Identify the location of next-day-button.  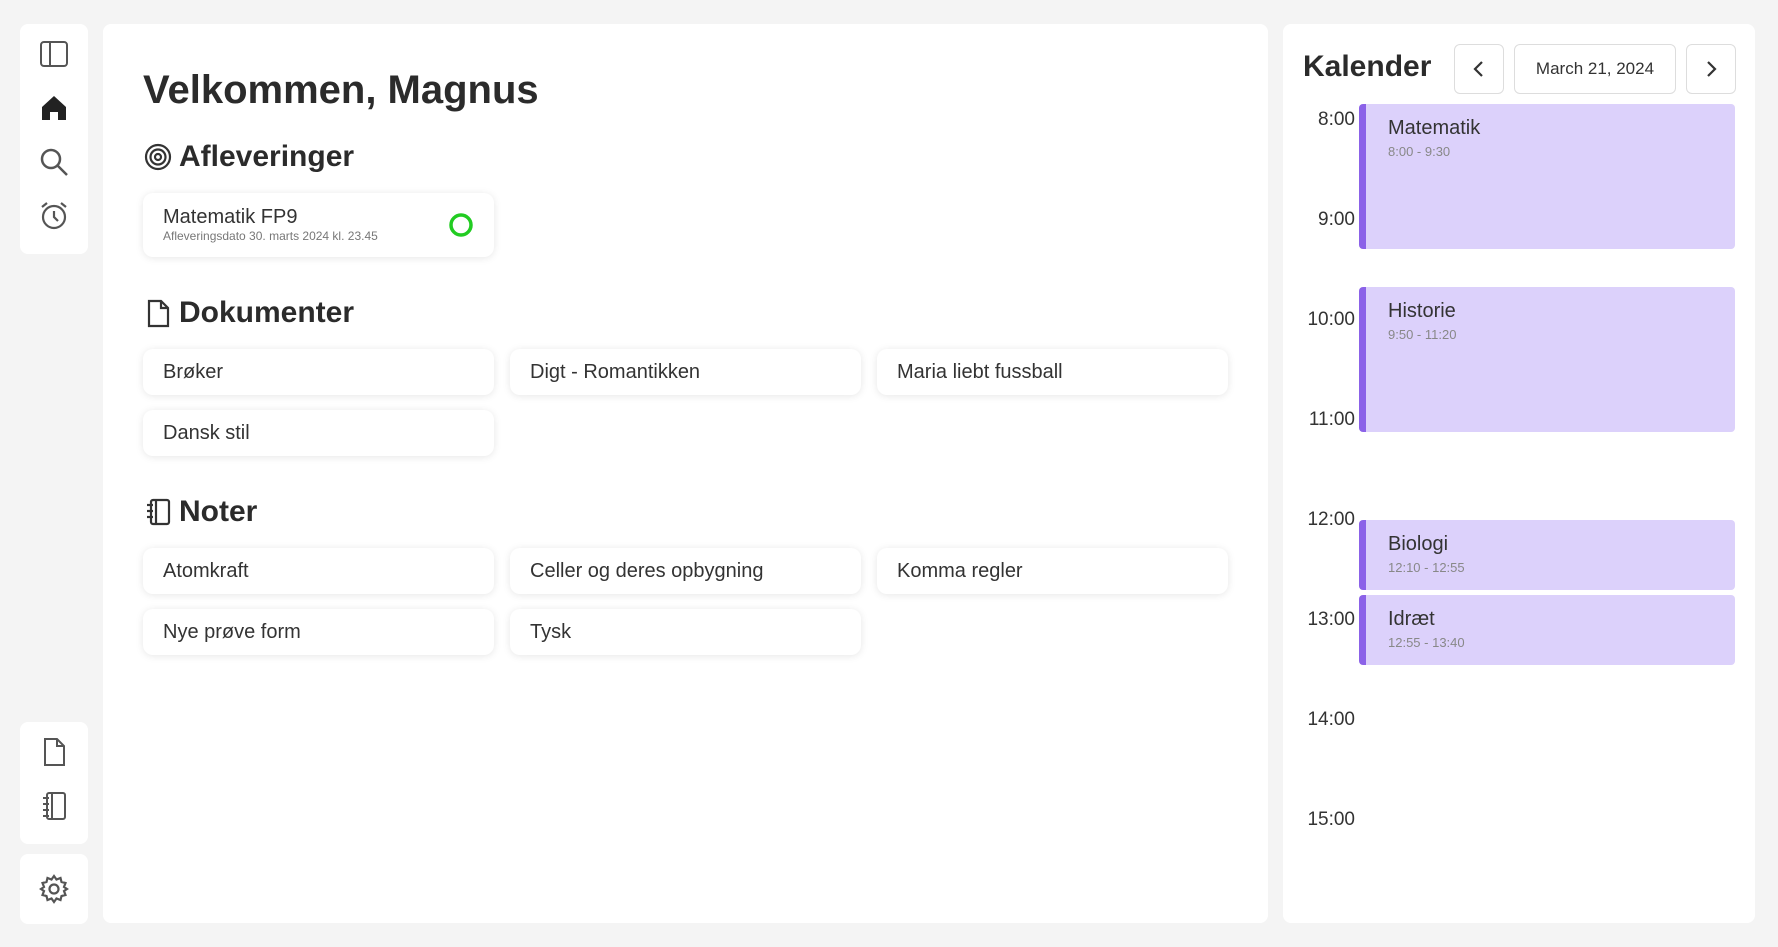
(1711, 69).